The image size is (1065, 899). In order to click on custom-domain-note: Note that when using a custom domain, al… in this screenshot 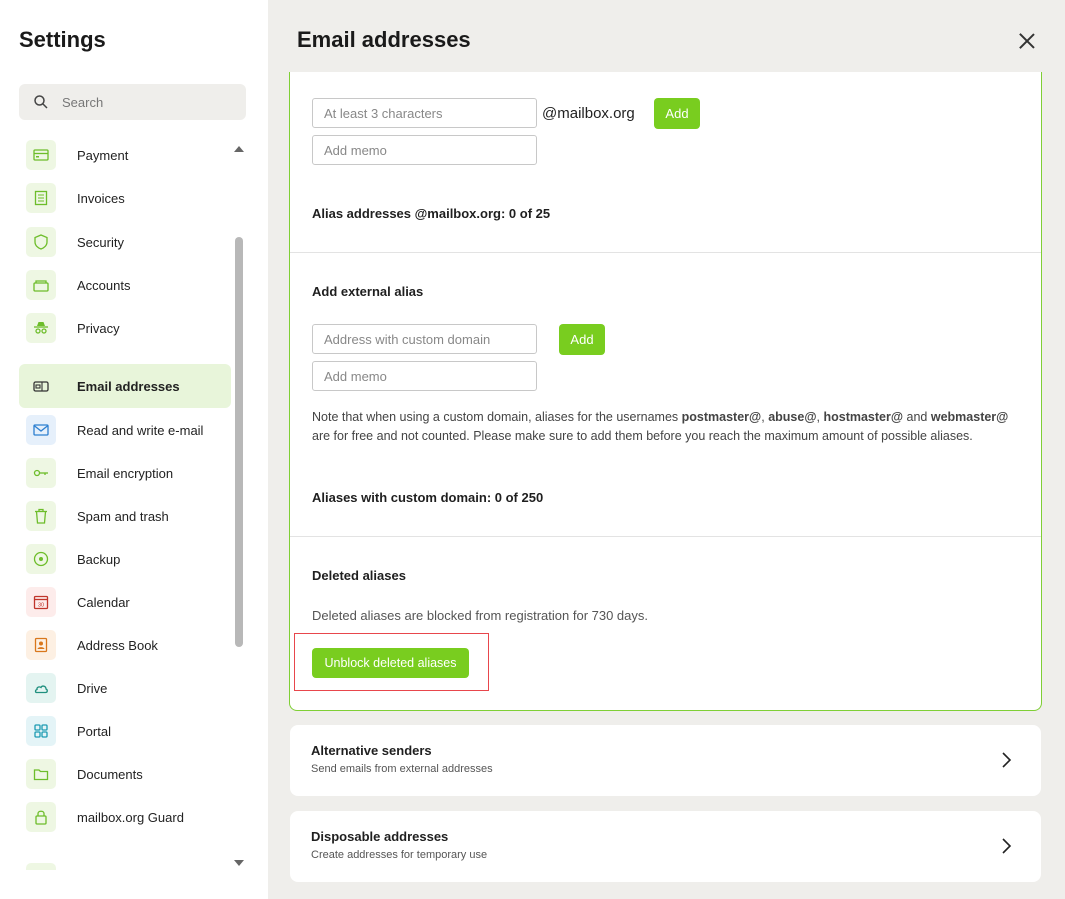, I will do `click(668, 427)`.